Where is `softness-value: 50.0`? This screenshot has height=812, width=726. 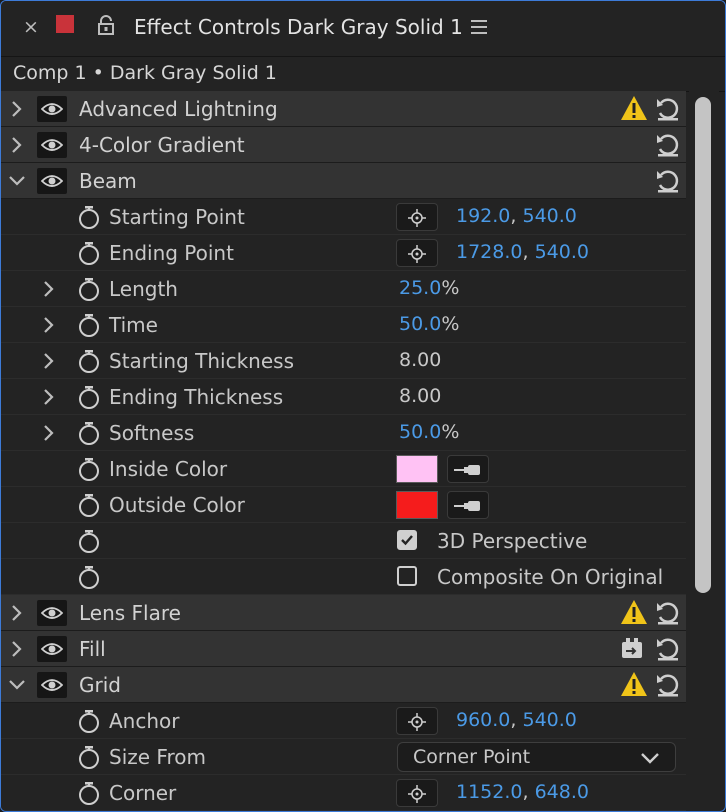 softness-value: 50.0 is located at coordinates (420, 432).